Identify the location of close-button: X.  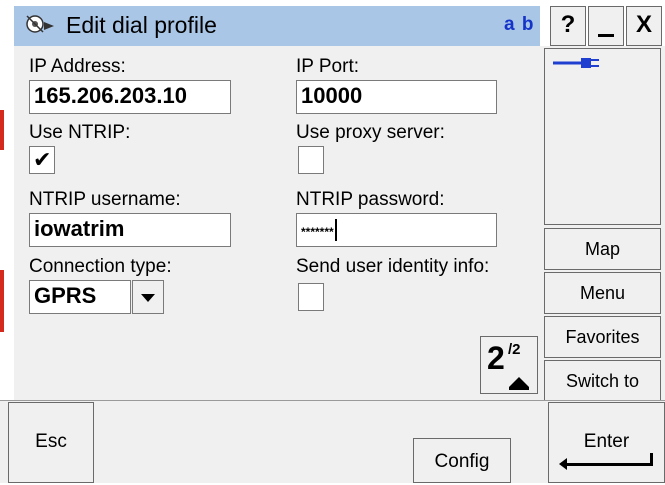
(644, 26).